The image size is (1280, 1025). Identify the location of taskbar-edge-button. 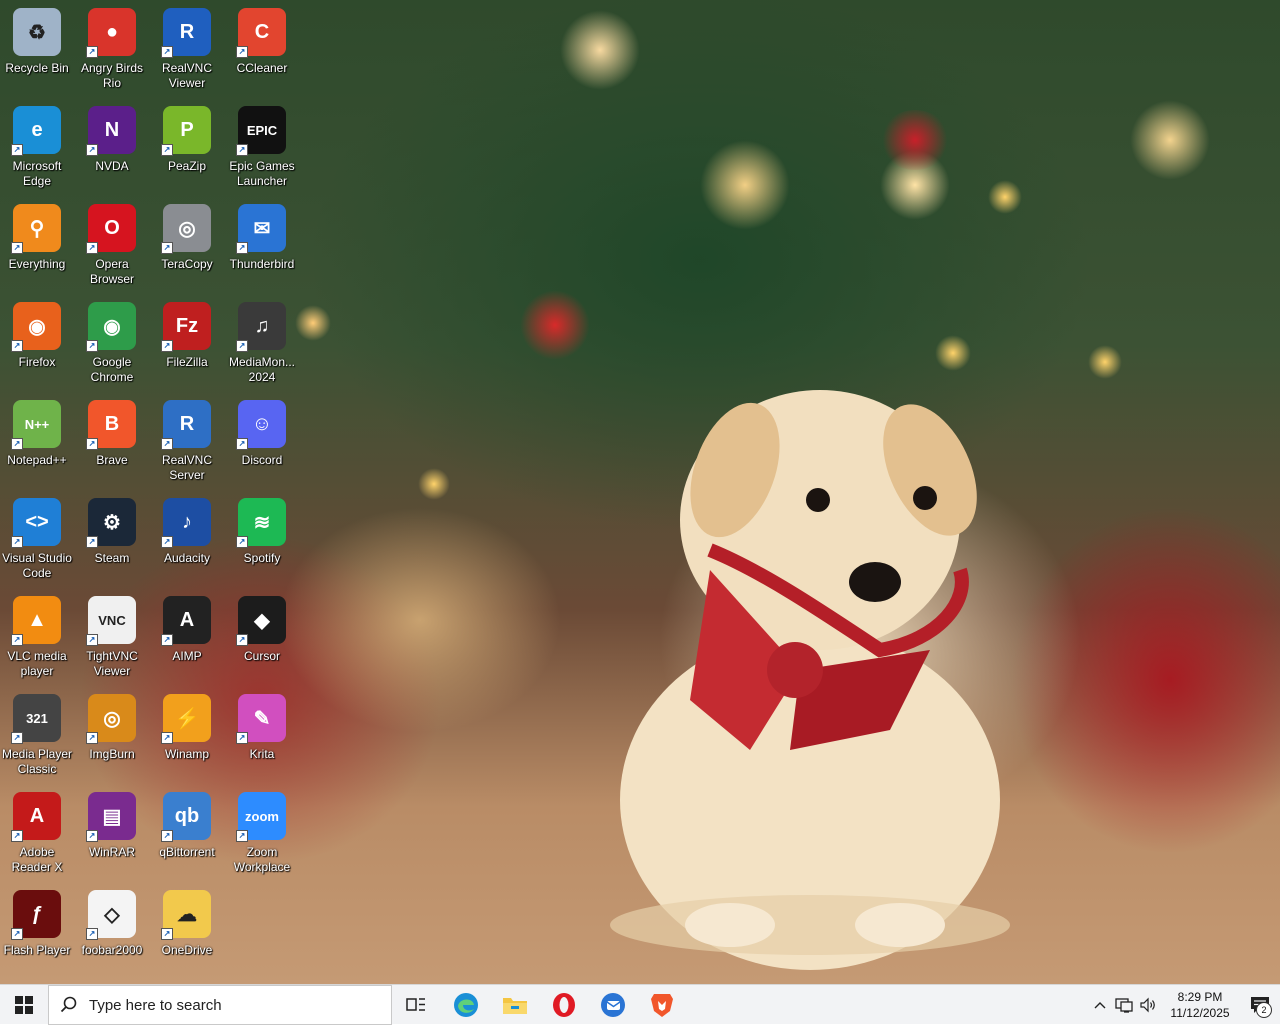
(466, 1005).